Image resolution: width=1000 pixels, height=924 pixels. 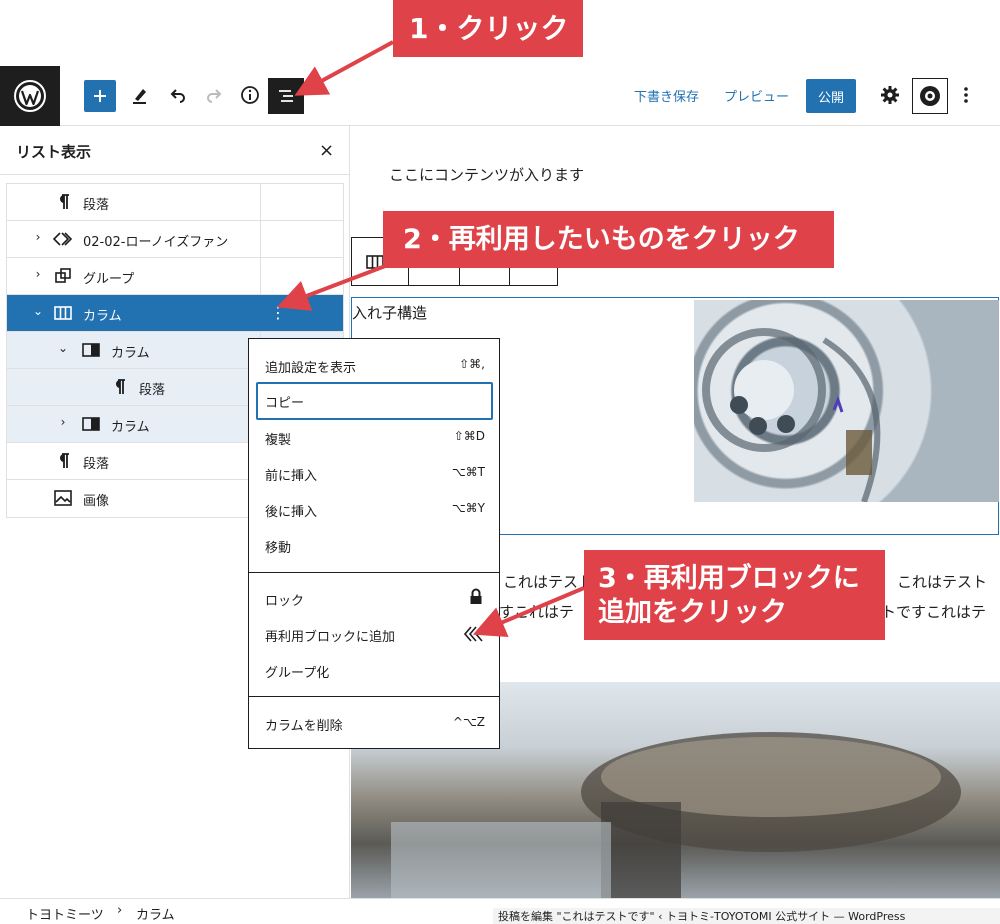 I want to click on details-button, so click(x=250, y=95).